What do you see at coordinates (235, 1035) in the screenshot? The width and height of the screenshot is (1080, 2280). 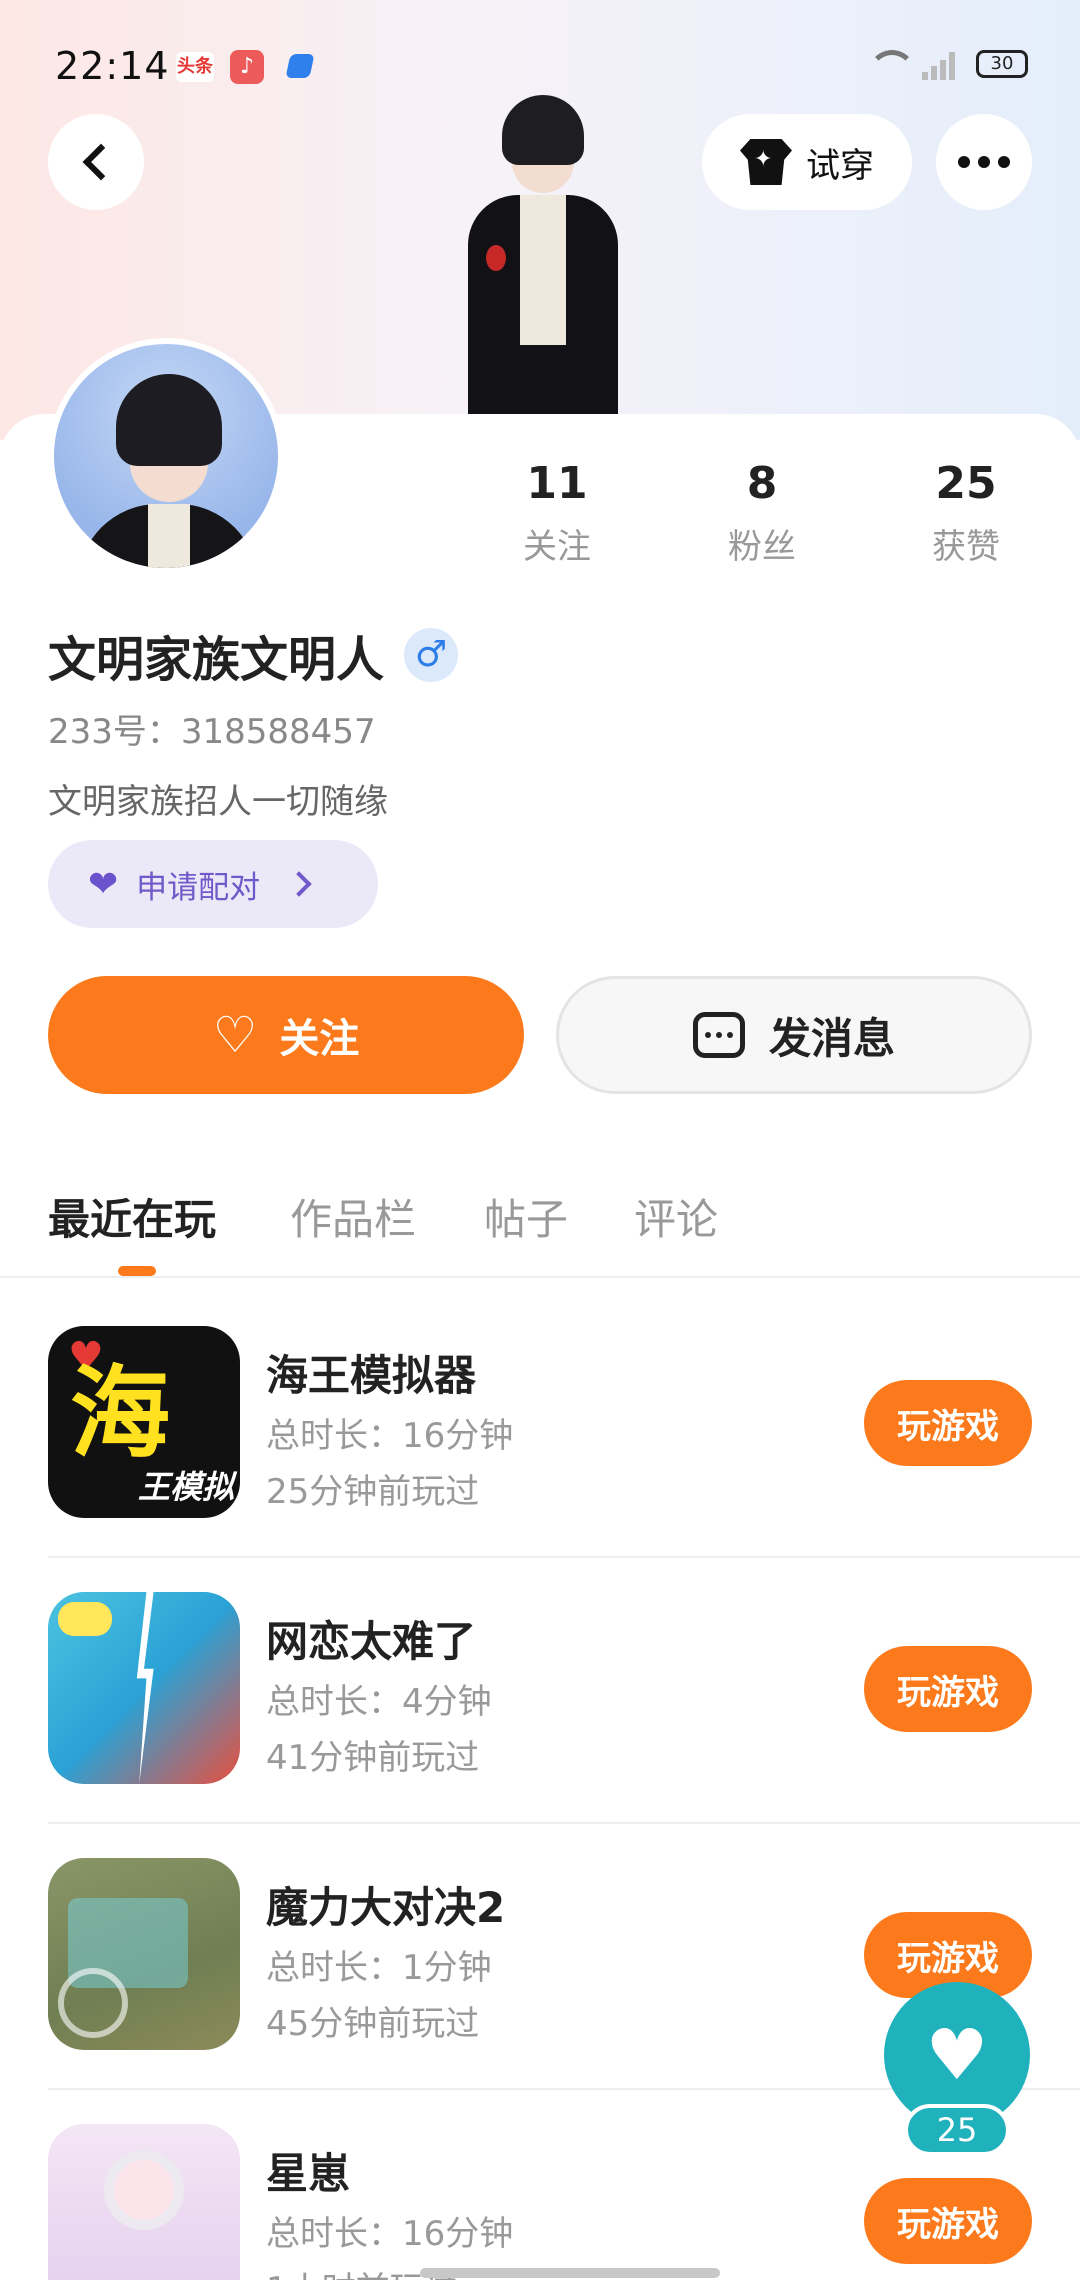 I see `heart-plus-icon: ♡` at bounding box center [235, 1035].